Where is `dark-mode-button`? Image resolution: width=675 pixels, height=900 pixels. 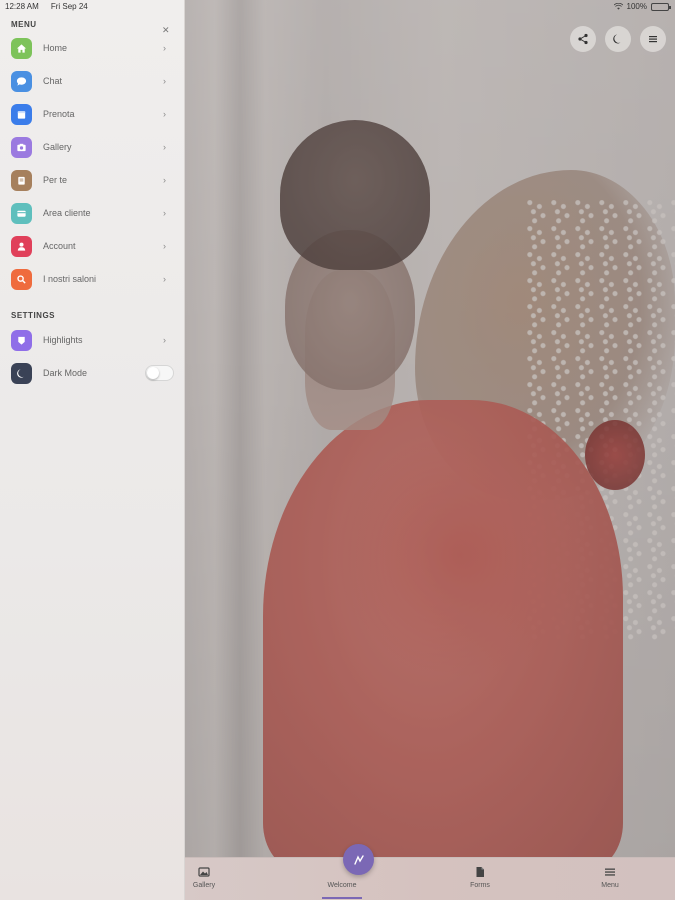
dark-mode-button is located at coordinates (618, 39).